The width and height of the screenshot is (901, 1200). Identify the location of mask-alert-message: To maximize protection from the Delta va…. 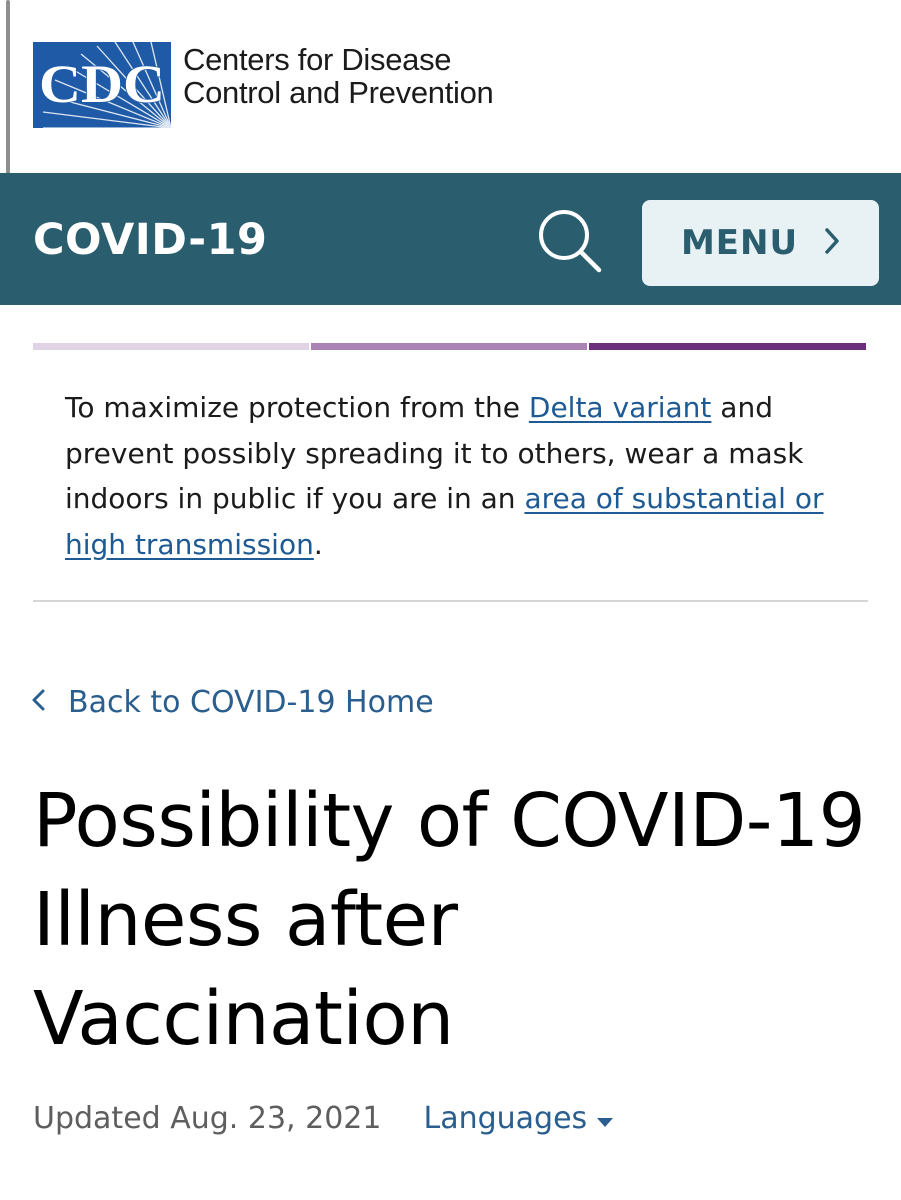
(465, 476).